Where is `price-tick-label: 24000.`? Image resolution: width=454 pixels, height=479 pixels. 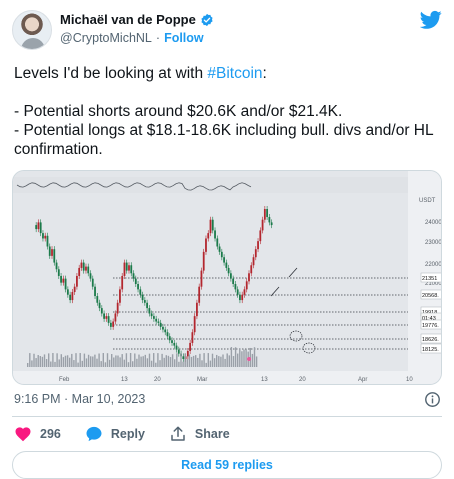 price-tick-label: 24000. is located at coordinates (433, 223).